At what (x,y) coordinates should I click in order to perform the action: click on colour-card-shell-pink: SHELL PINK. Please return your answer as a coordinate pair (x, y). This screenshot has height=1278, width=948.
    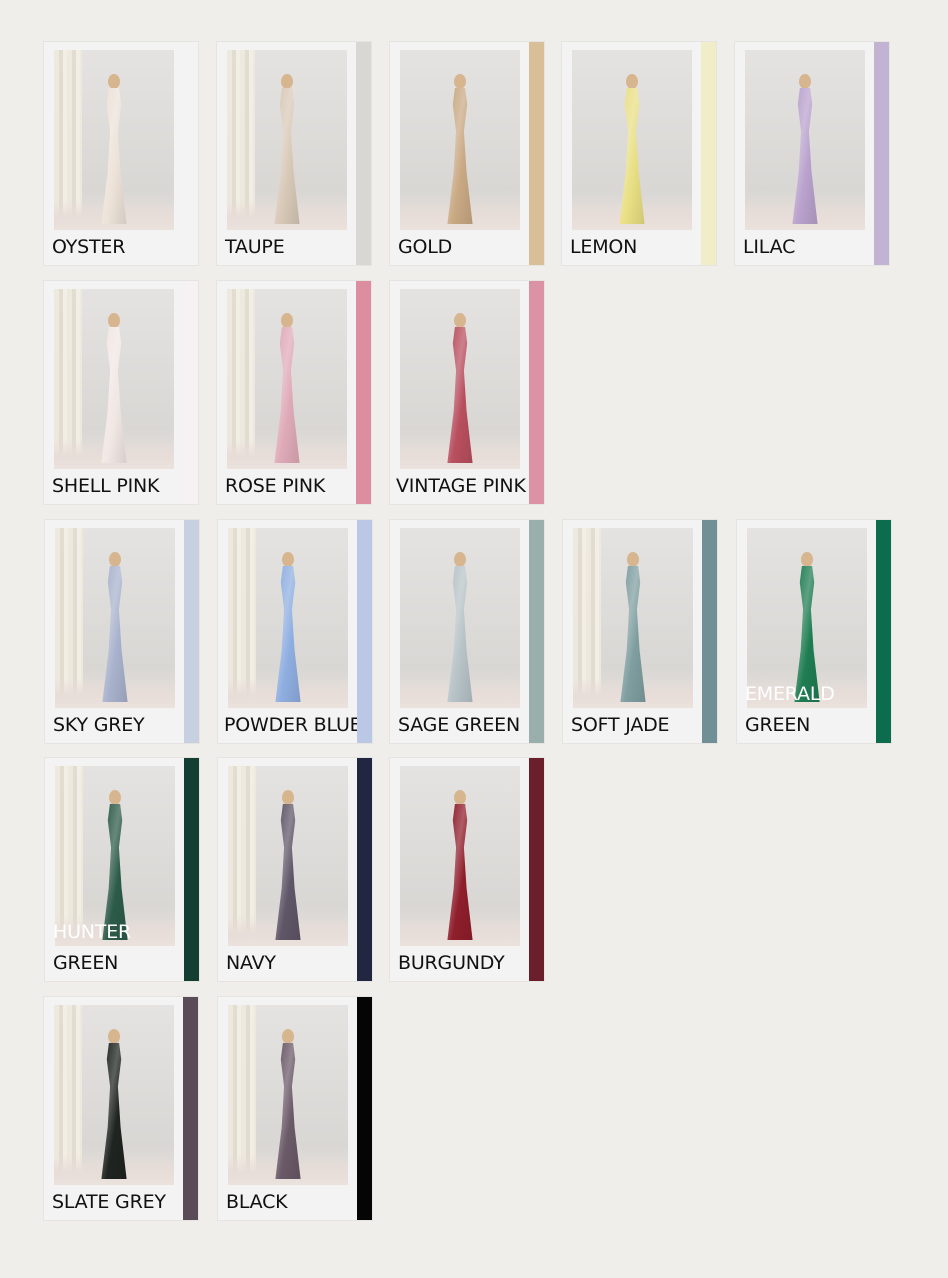
    Looking at the image, I should click on (121, 392).